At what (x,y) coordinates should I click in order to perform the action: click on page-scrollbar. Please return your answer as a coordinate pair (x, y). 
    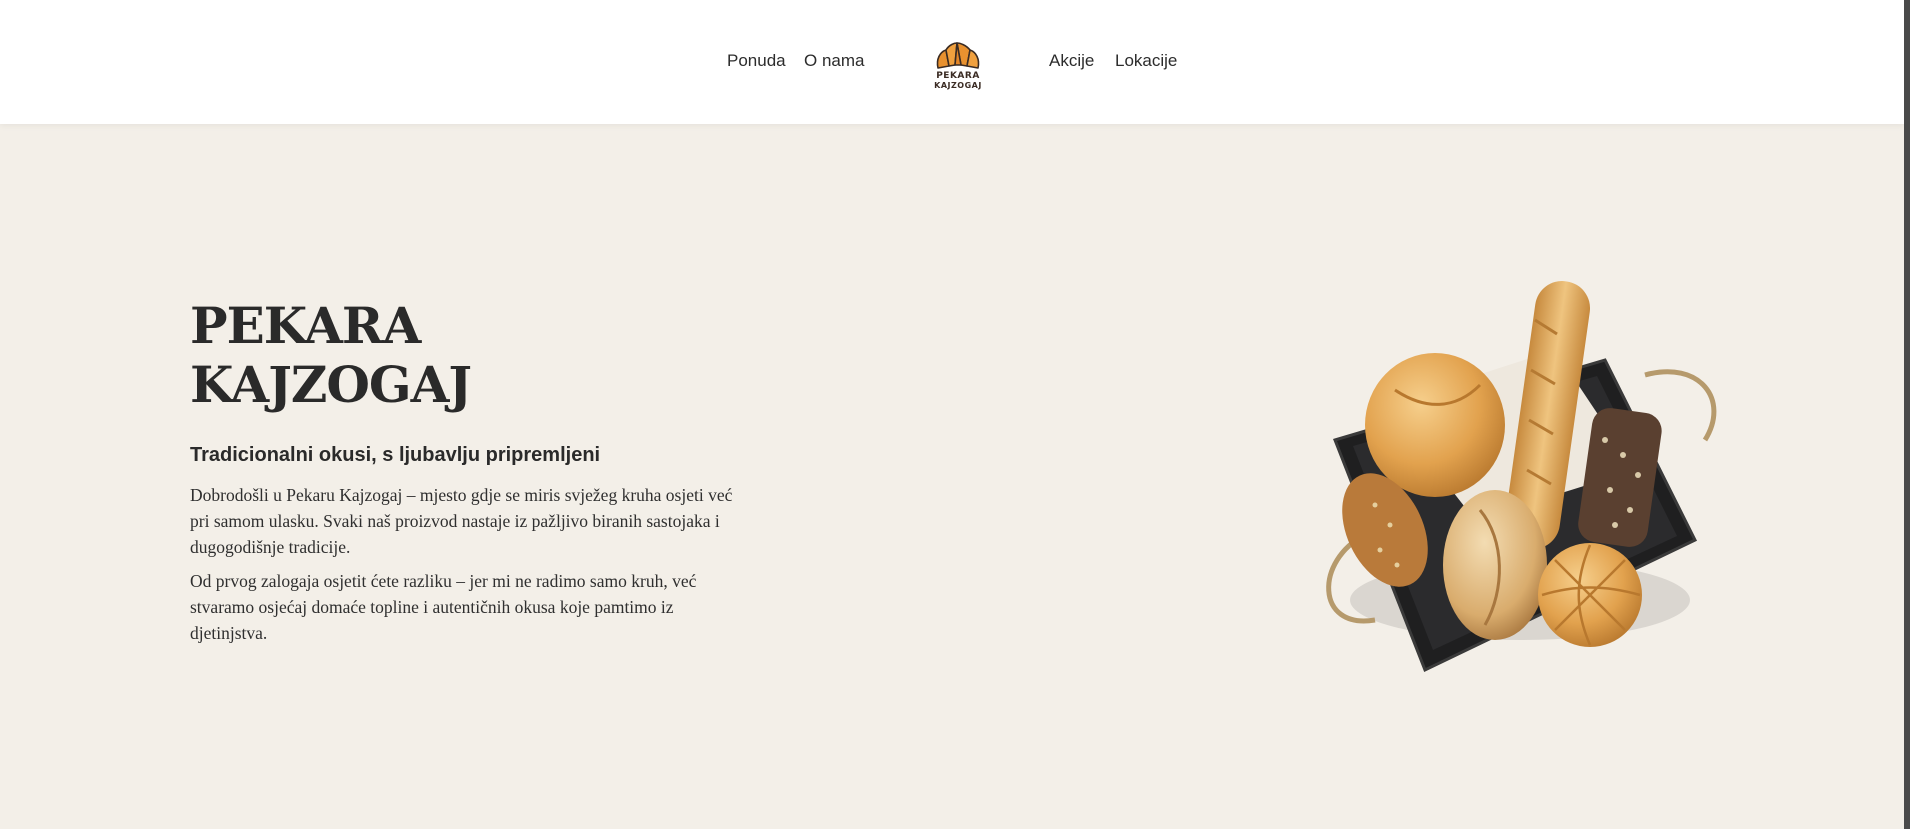
    Looking at the image, I should click on (1907, 414).